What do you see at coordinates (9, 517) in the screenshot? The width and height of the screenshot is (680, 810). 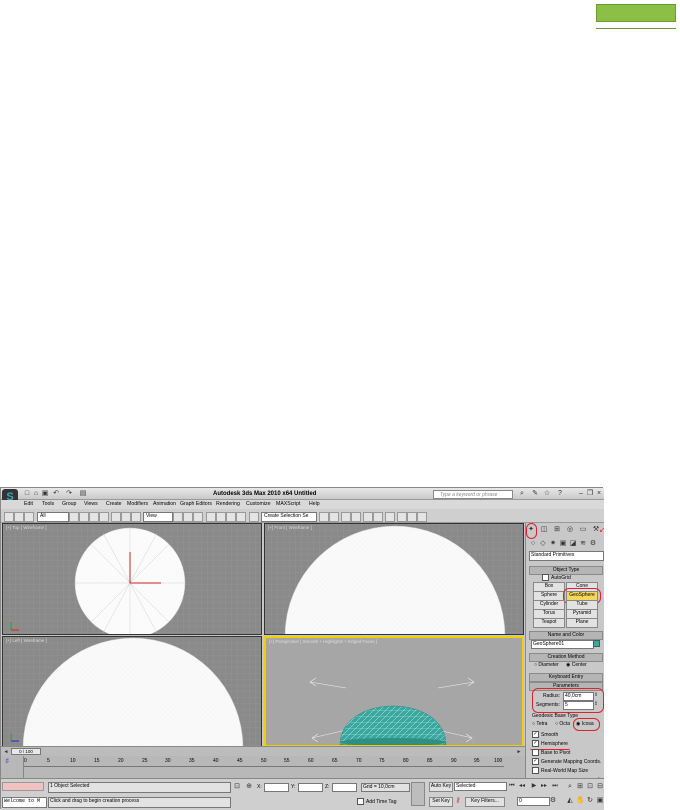 I see `undo-button` at bounding box center [9, 517].